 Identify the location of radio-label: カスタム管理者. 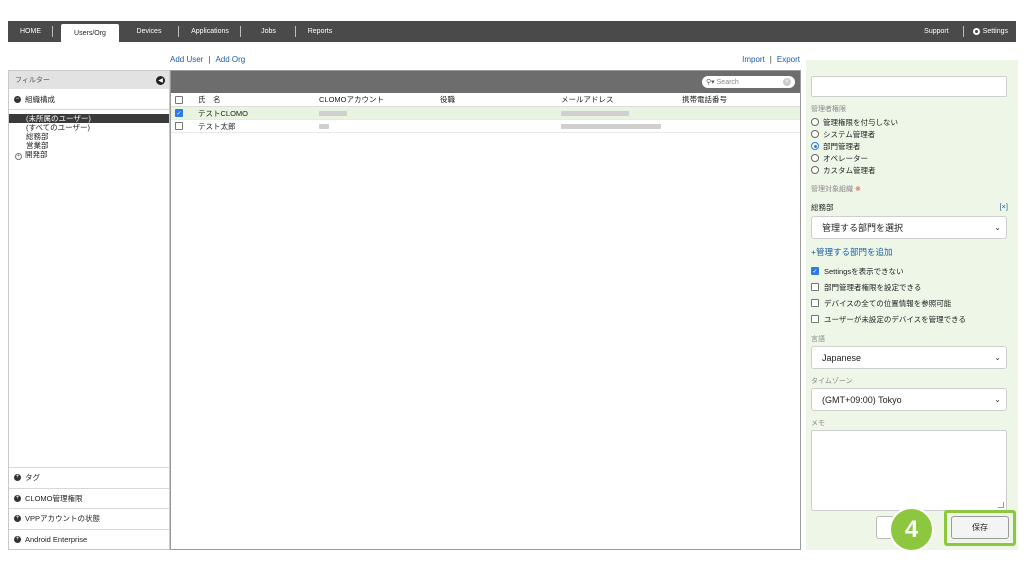
(849, 170).